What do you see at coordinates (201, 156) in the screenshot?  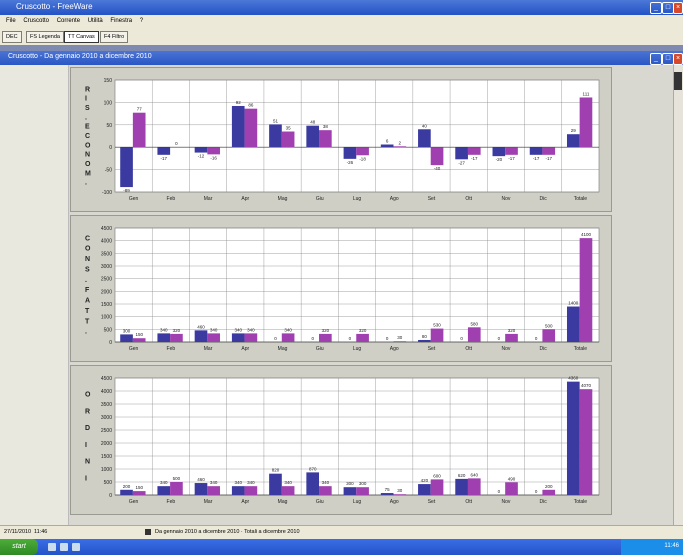 I see `data-label: -12` at bounding box center [201, 156].